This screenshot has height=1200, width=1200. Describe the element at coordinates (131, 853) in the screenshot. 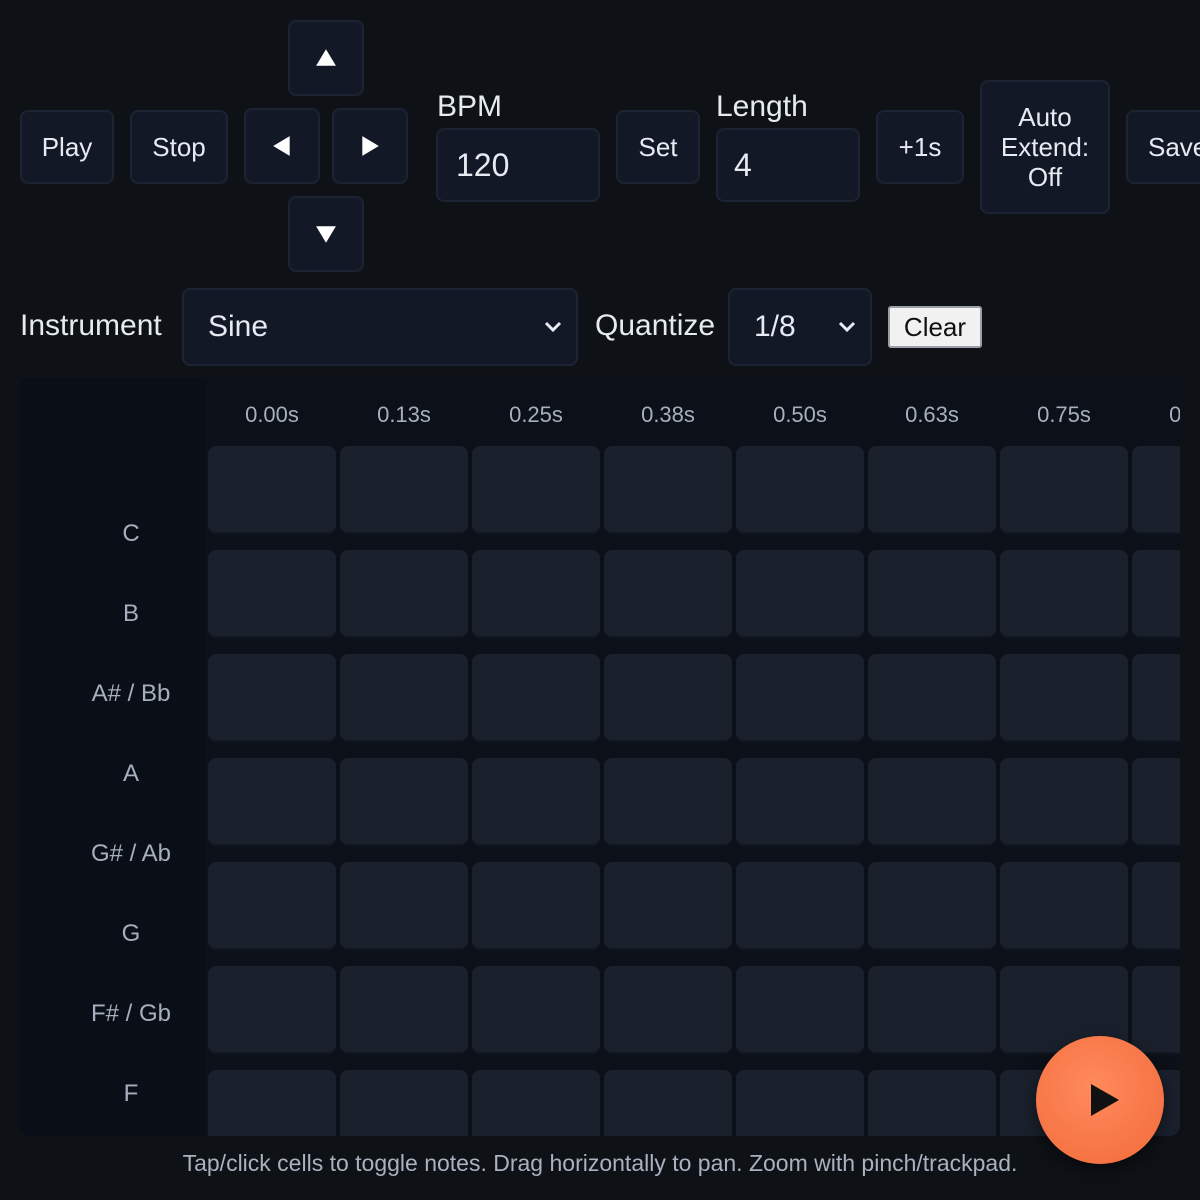

I see `note-label: G# / Ab` at that location.